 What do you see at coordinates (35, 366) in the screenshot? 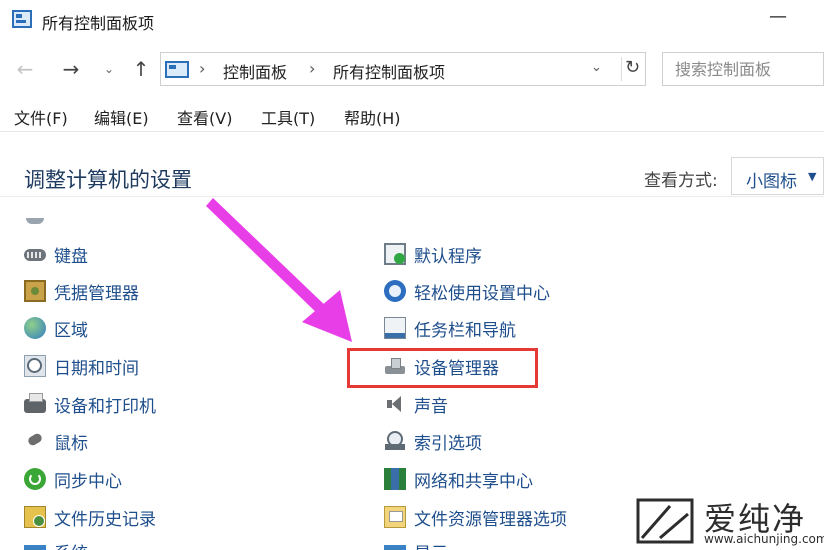
I see `date-time-icon` at bounding box center [35, 366].